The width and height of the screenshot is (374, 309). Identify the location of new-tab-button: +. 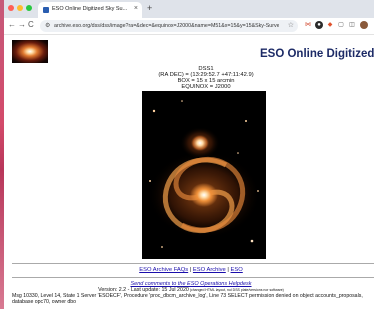
(149, 8).